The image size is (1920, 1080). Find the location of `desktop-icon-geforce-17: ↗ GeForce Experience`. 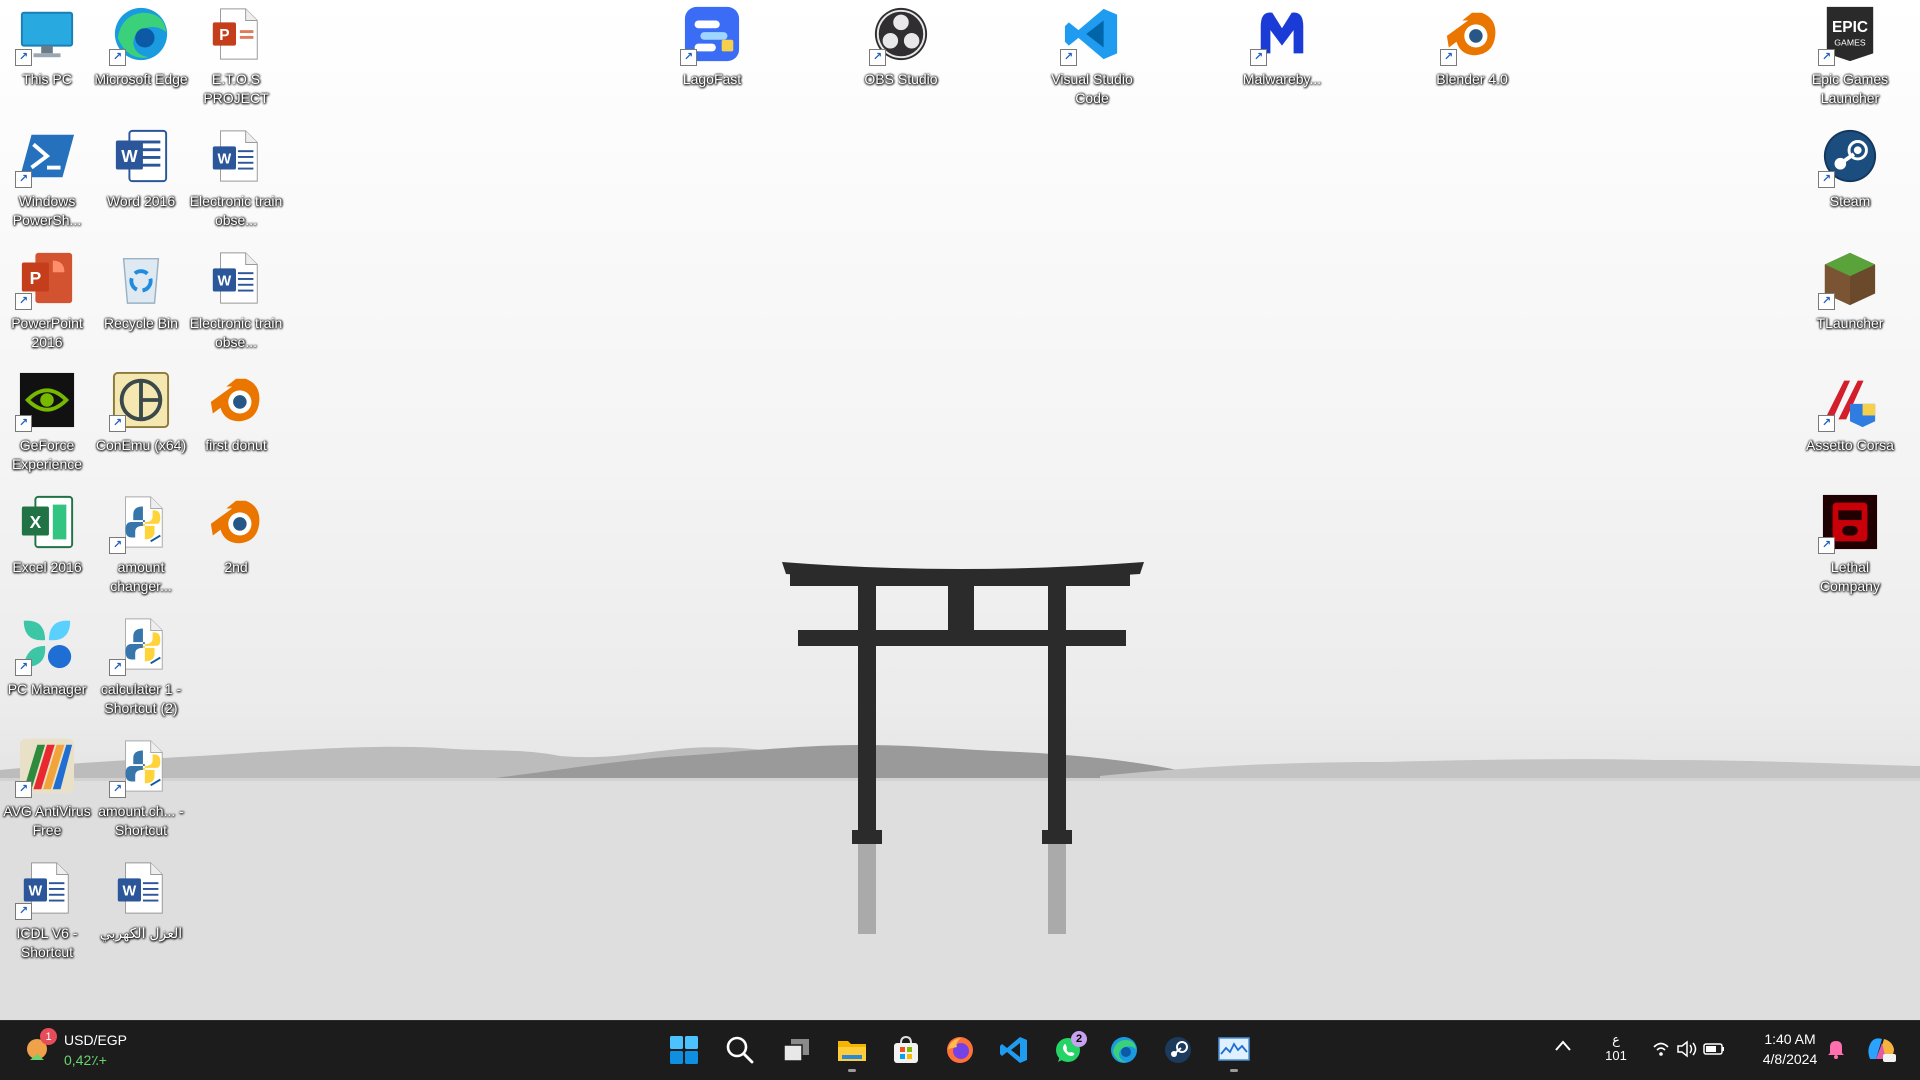

desktop-icon-geforce-17: ↗ GeForce Experience is located at coordinates (47, 422).